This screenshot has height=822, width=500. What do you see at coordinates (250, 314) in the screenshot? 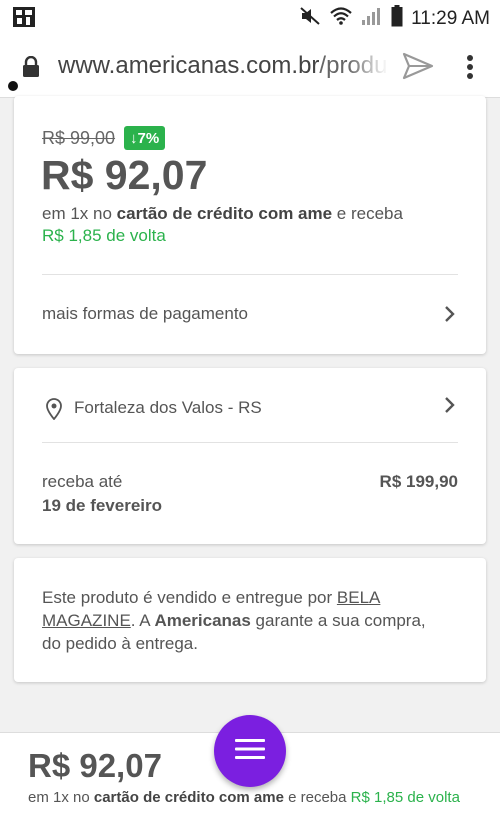
I see `more-payment-row: mais formas de pagamento` at bounding box center [250, 314].